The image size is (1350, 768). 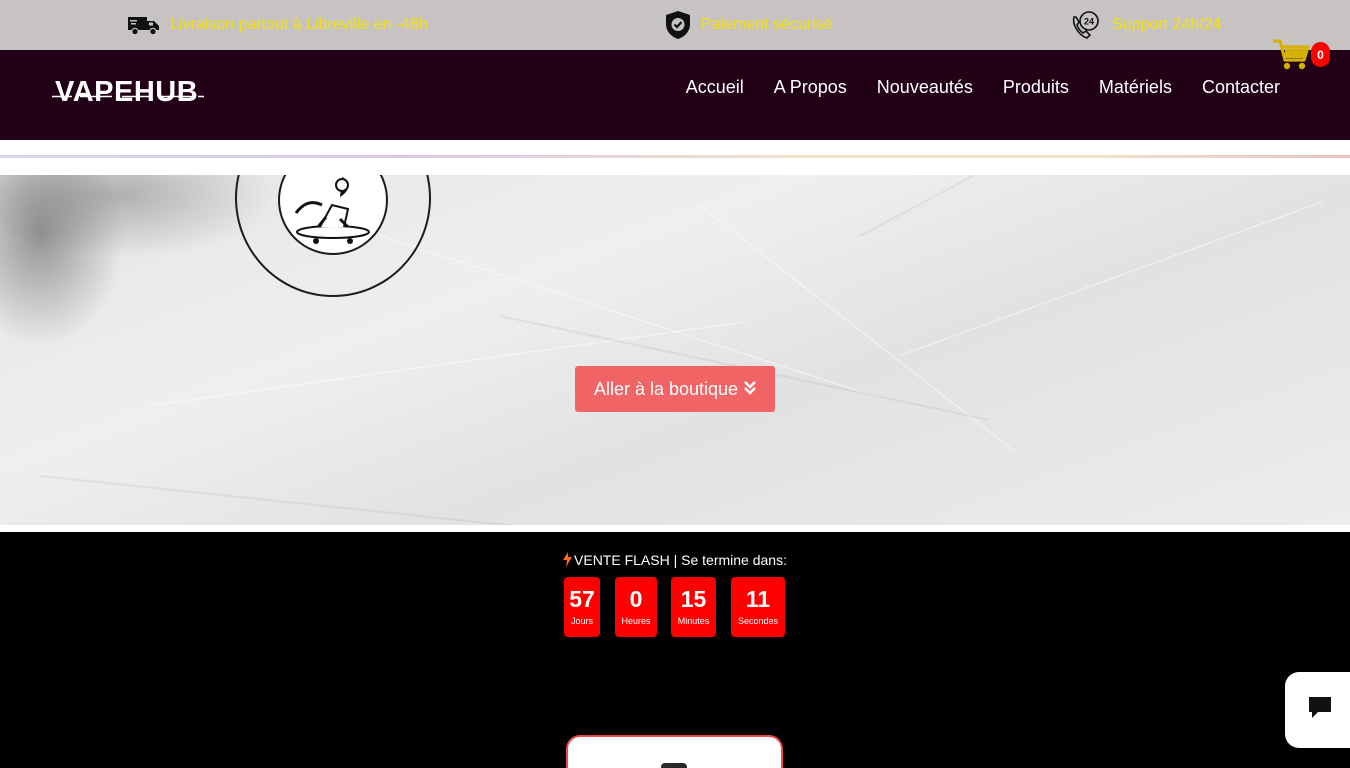 What do you see at coordinates (333, 215) in the screenshot?
I see `skater-illustration` at bounding box center [333, 215].